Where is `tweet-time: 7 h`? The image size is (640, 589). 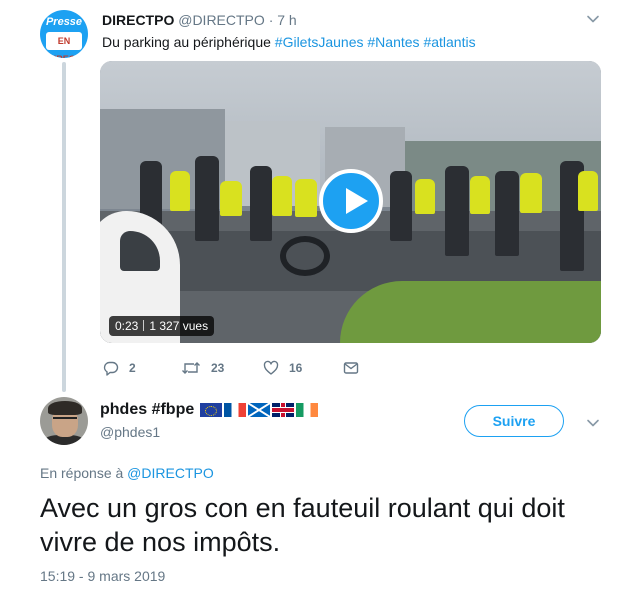
tweet-time: 7 h is located at coordinates (286, 20).